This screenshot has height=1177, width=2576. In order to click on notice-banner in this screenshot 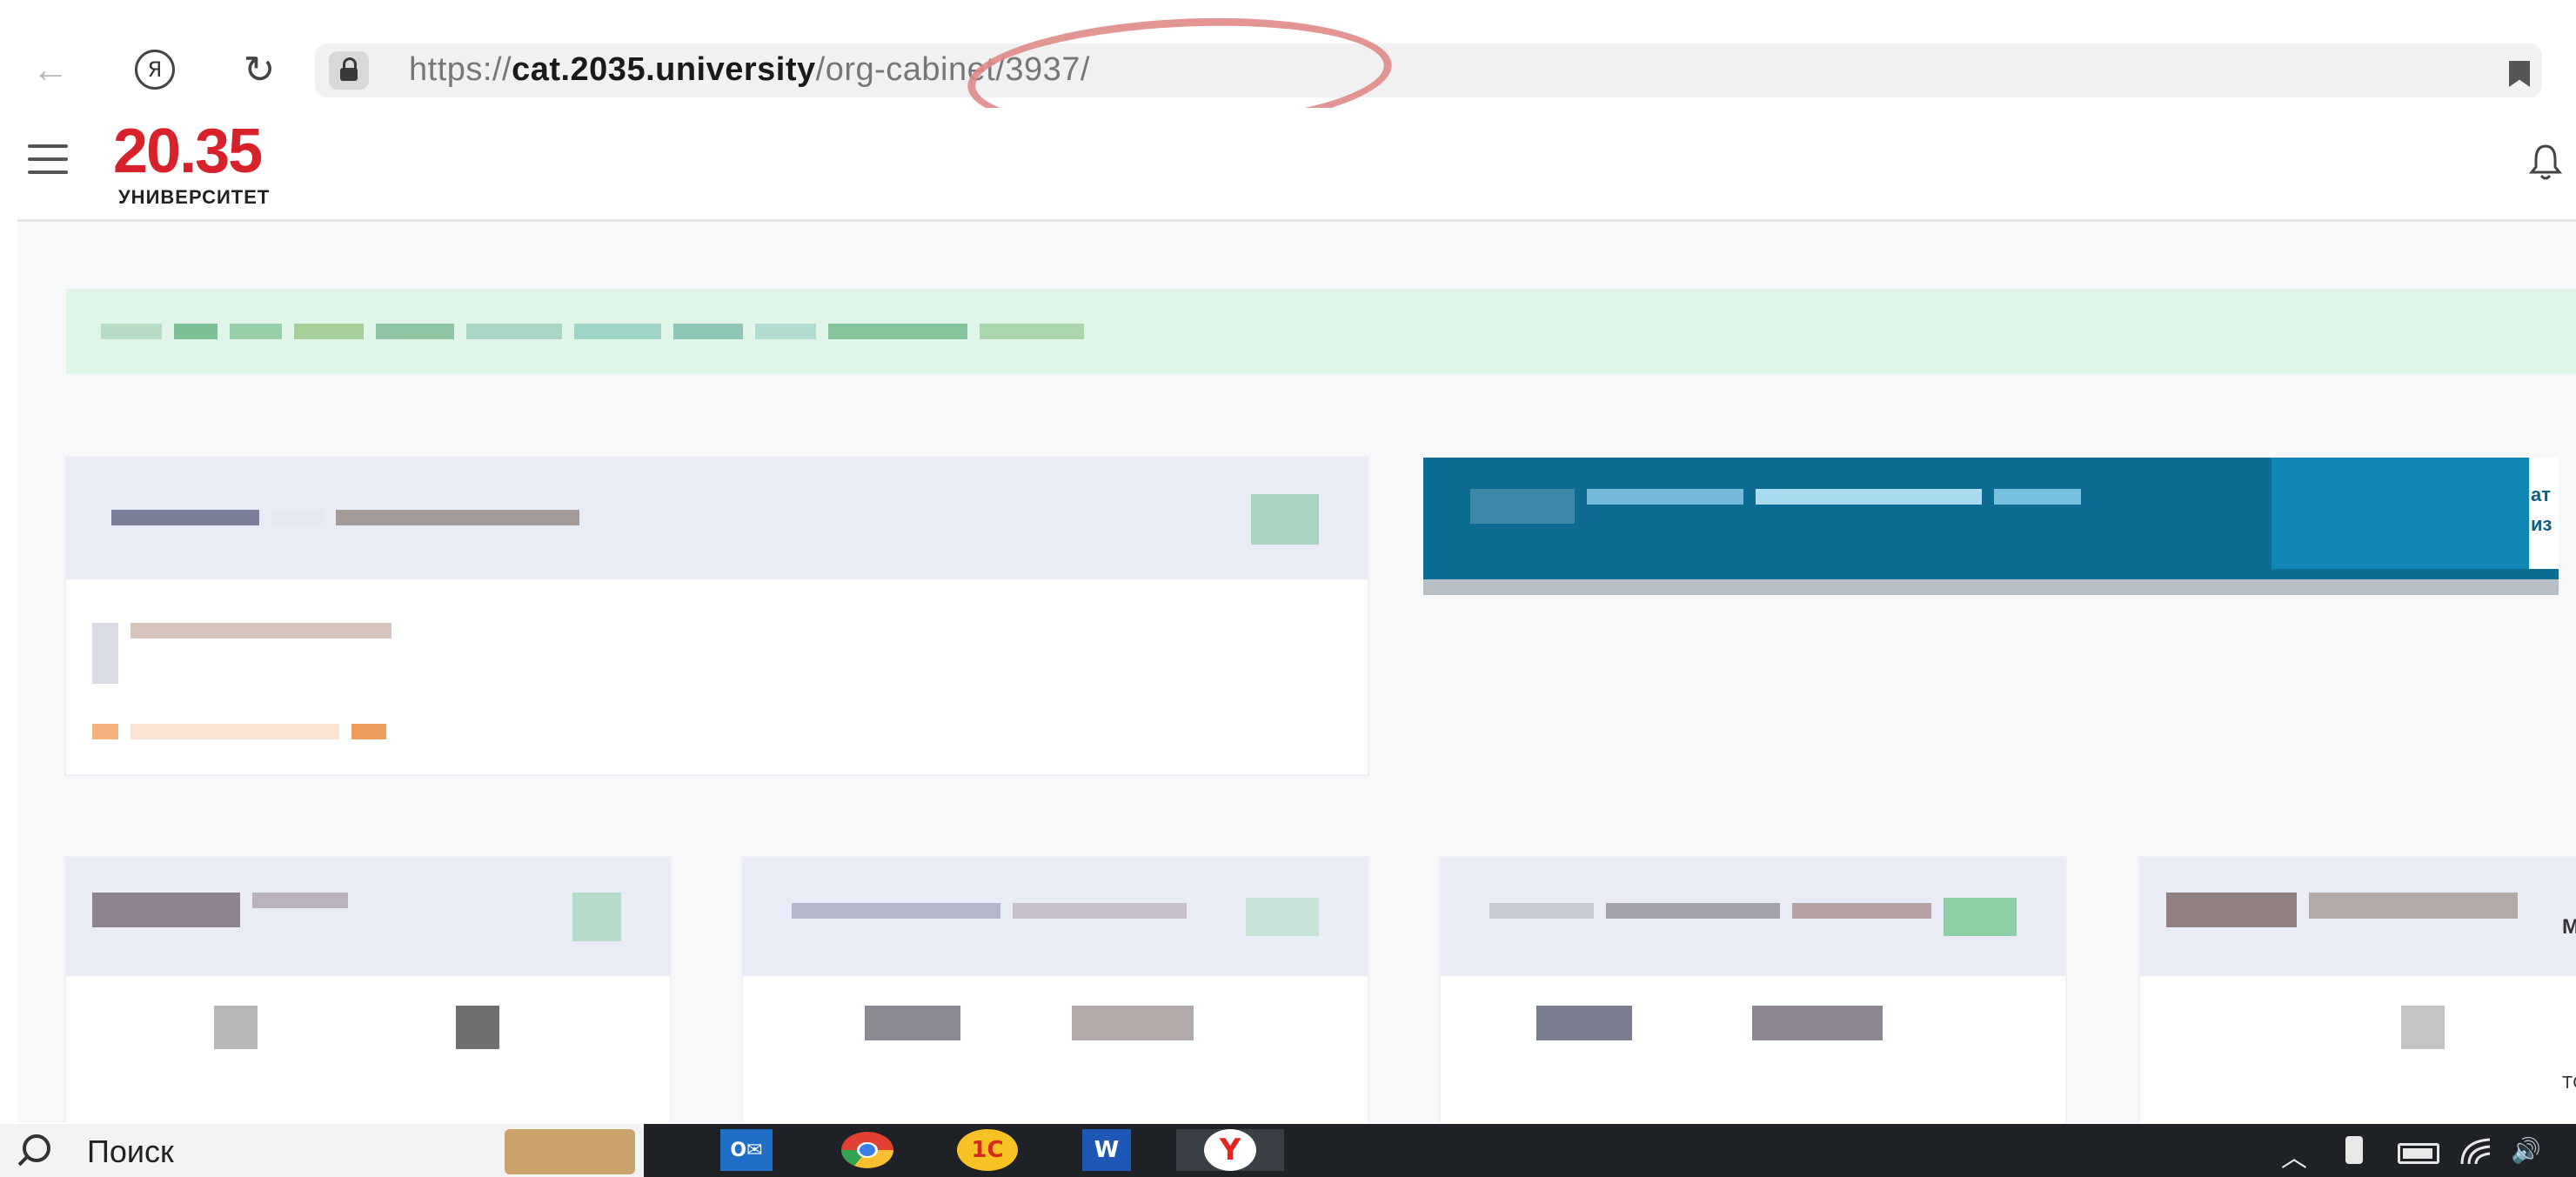, I will do `click(1321, 331)`.